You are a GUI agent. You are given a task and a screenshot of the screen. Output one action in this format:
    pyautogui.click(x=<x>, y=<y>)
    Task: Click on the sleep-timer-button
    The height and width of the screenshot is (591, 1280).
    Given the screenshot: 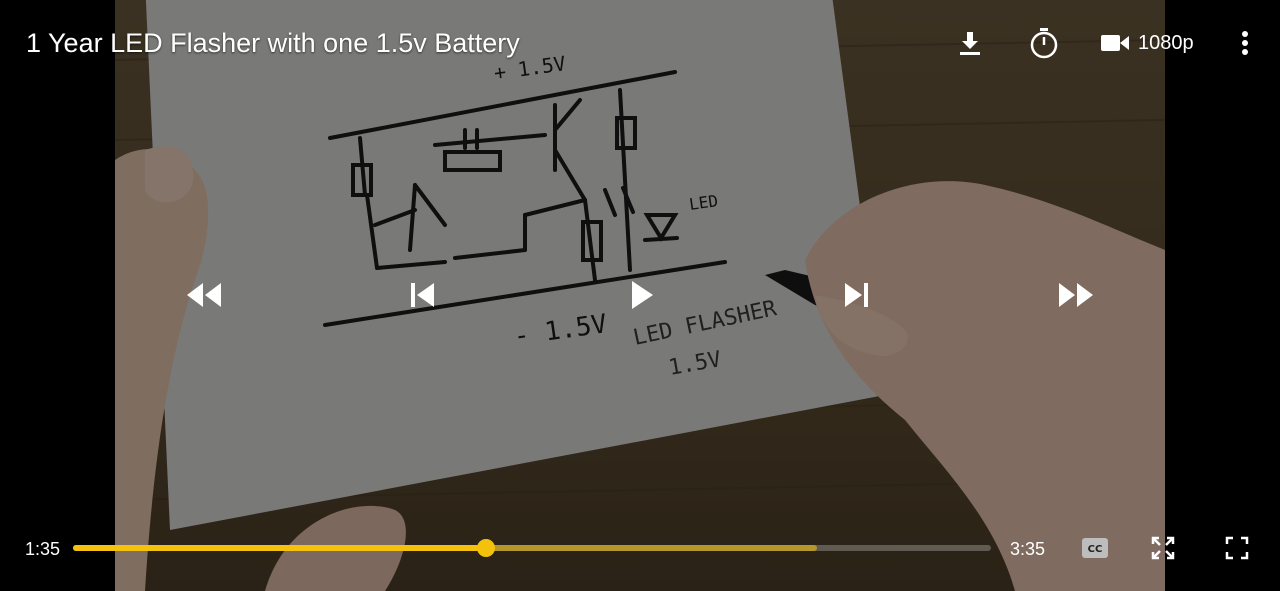 What is the action you would take?
    pyautogui.click(x=1044, y=43)
    